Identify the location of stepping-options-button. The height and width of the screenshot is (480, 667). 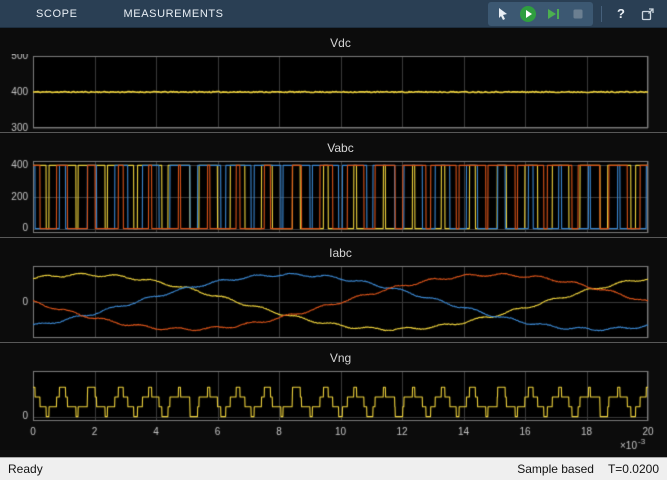
(503, 14).